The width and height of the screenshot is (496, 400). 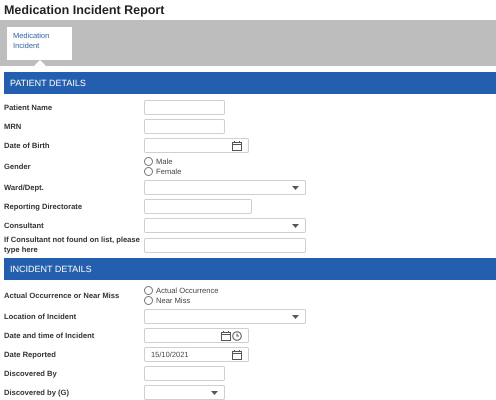 I want to click on page-title: Medication Incident Report, so click(x=84, y=10).